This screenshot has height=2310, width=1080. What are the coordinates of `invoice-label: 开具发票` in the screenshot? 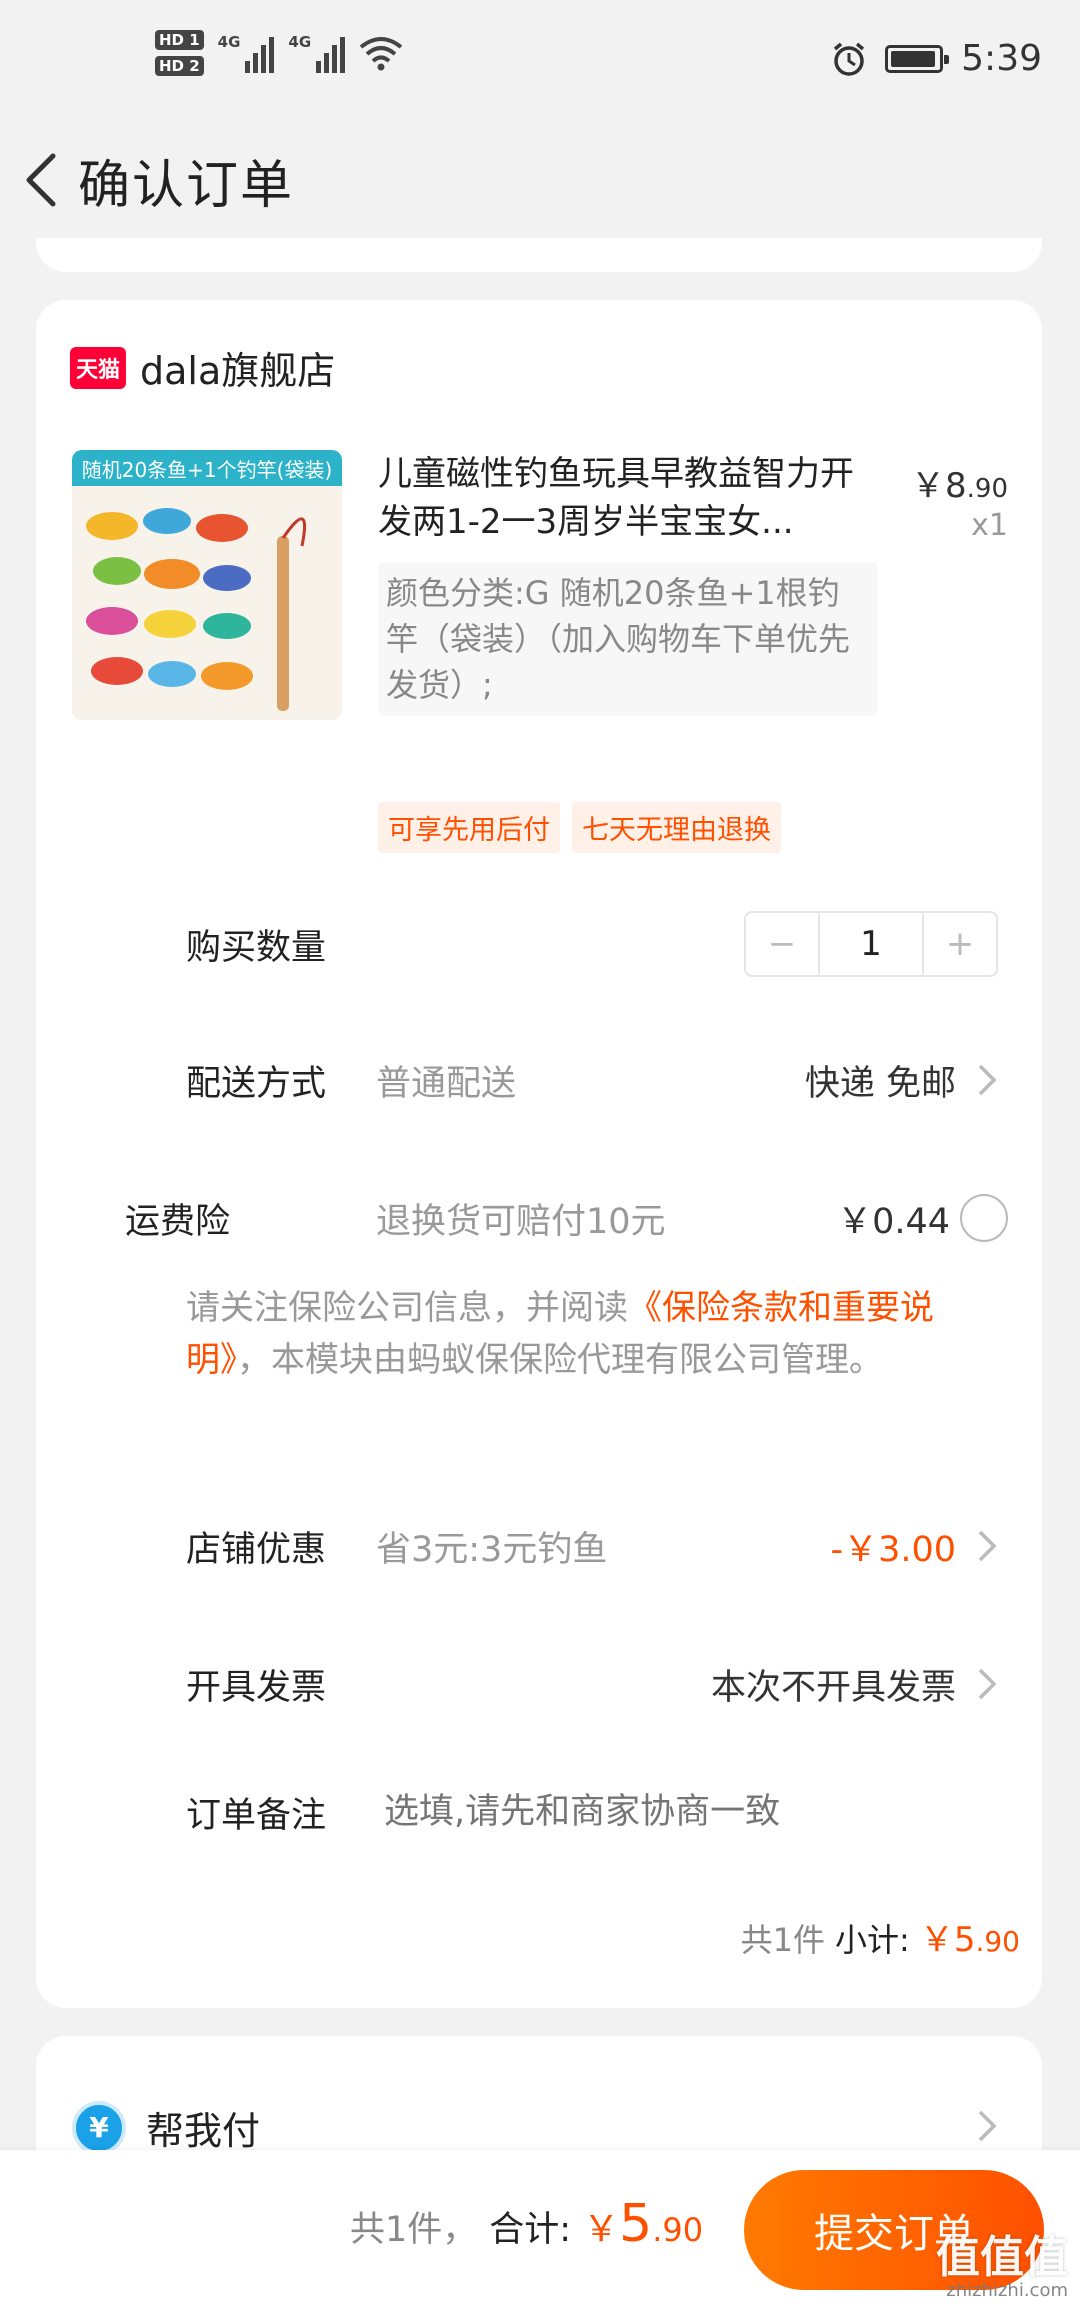 It's located at (256, 1687).